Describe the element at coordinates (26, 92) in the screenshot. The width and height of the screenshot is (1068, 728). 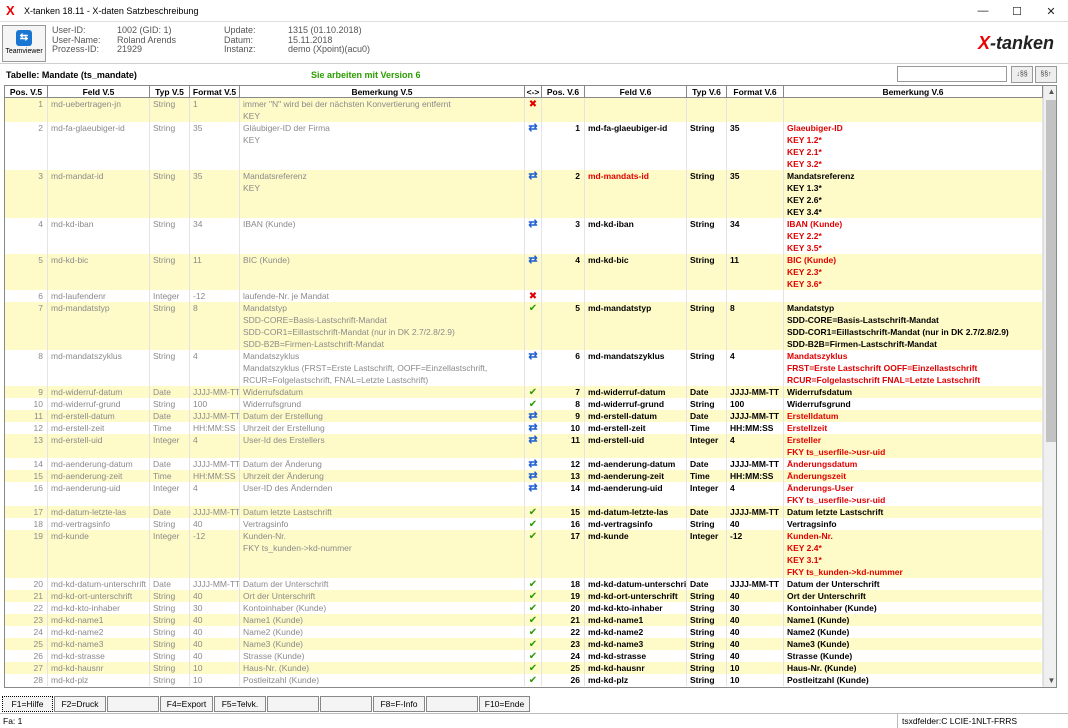
I see `column-header: Pos. V.5` at that location.